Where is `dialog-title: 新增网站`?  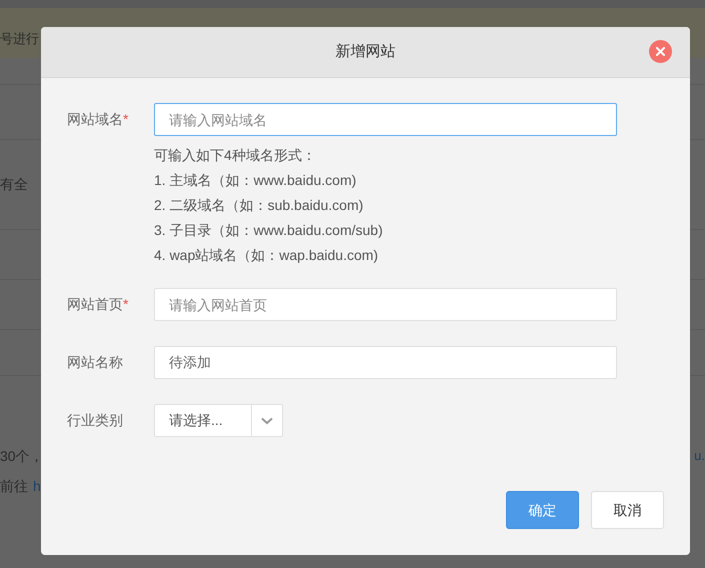 dialog-title: 新增网站 is located at coordinates (366, 52).